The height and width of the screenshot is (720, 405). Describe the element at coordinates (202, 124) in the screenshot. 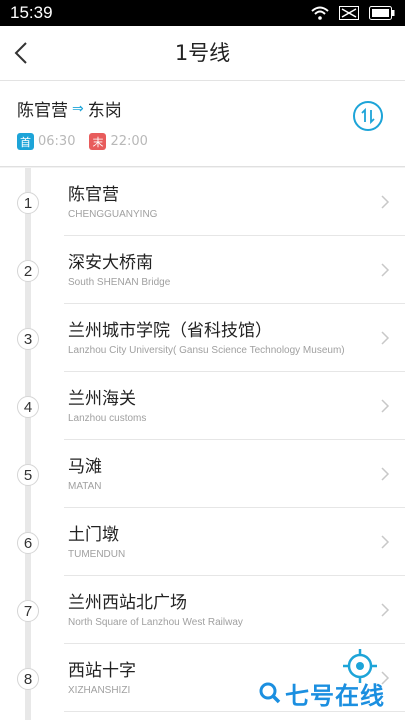

I see `route-info: 陈官营 ⇒ 东岗 首 06:30 末 22:00` at that location.